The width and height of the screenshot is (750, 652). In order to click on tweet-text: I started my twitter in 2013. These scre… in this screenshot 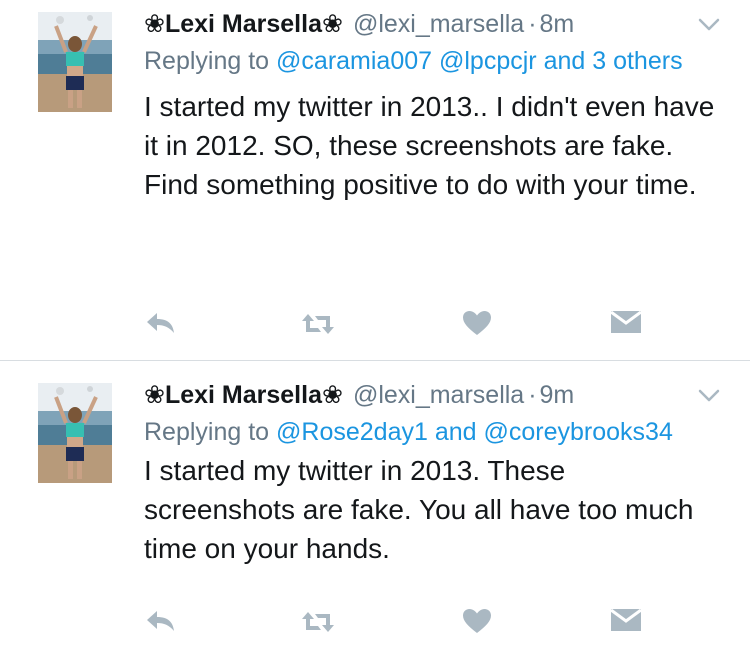, I will do `click(419, 509)`.